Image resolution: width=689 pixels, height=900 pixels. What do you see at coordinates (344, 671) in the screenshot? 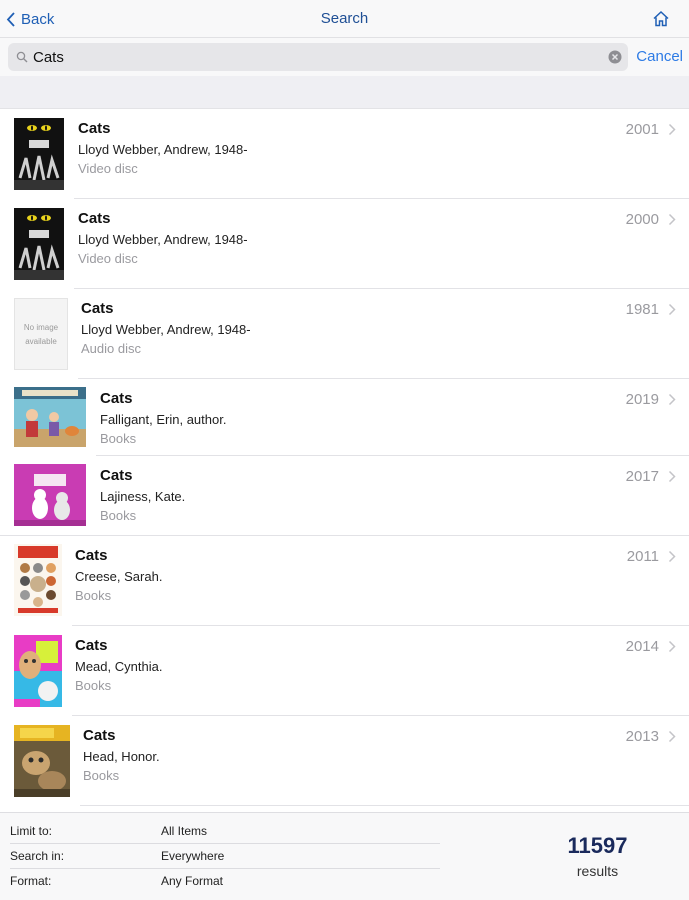
I see `result-row: Cats Mead, Cynthia. Books 2014` at bounding box center [344, 671].